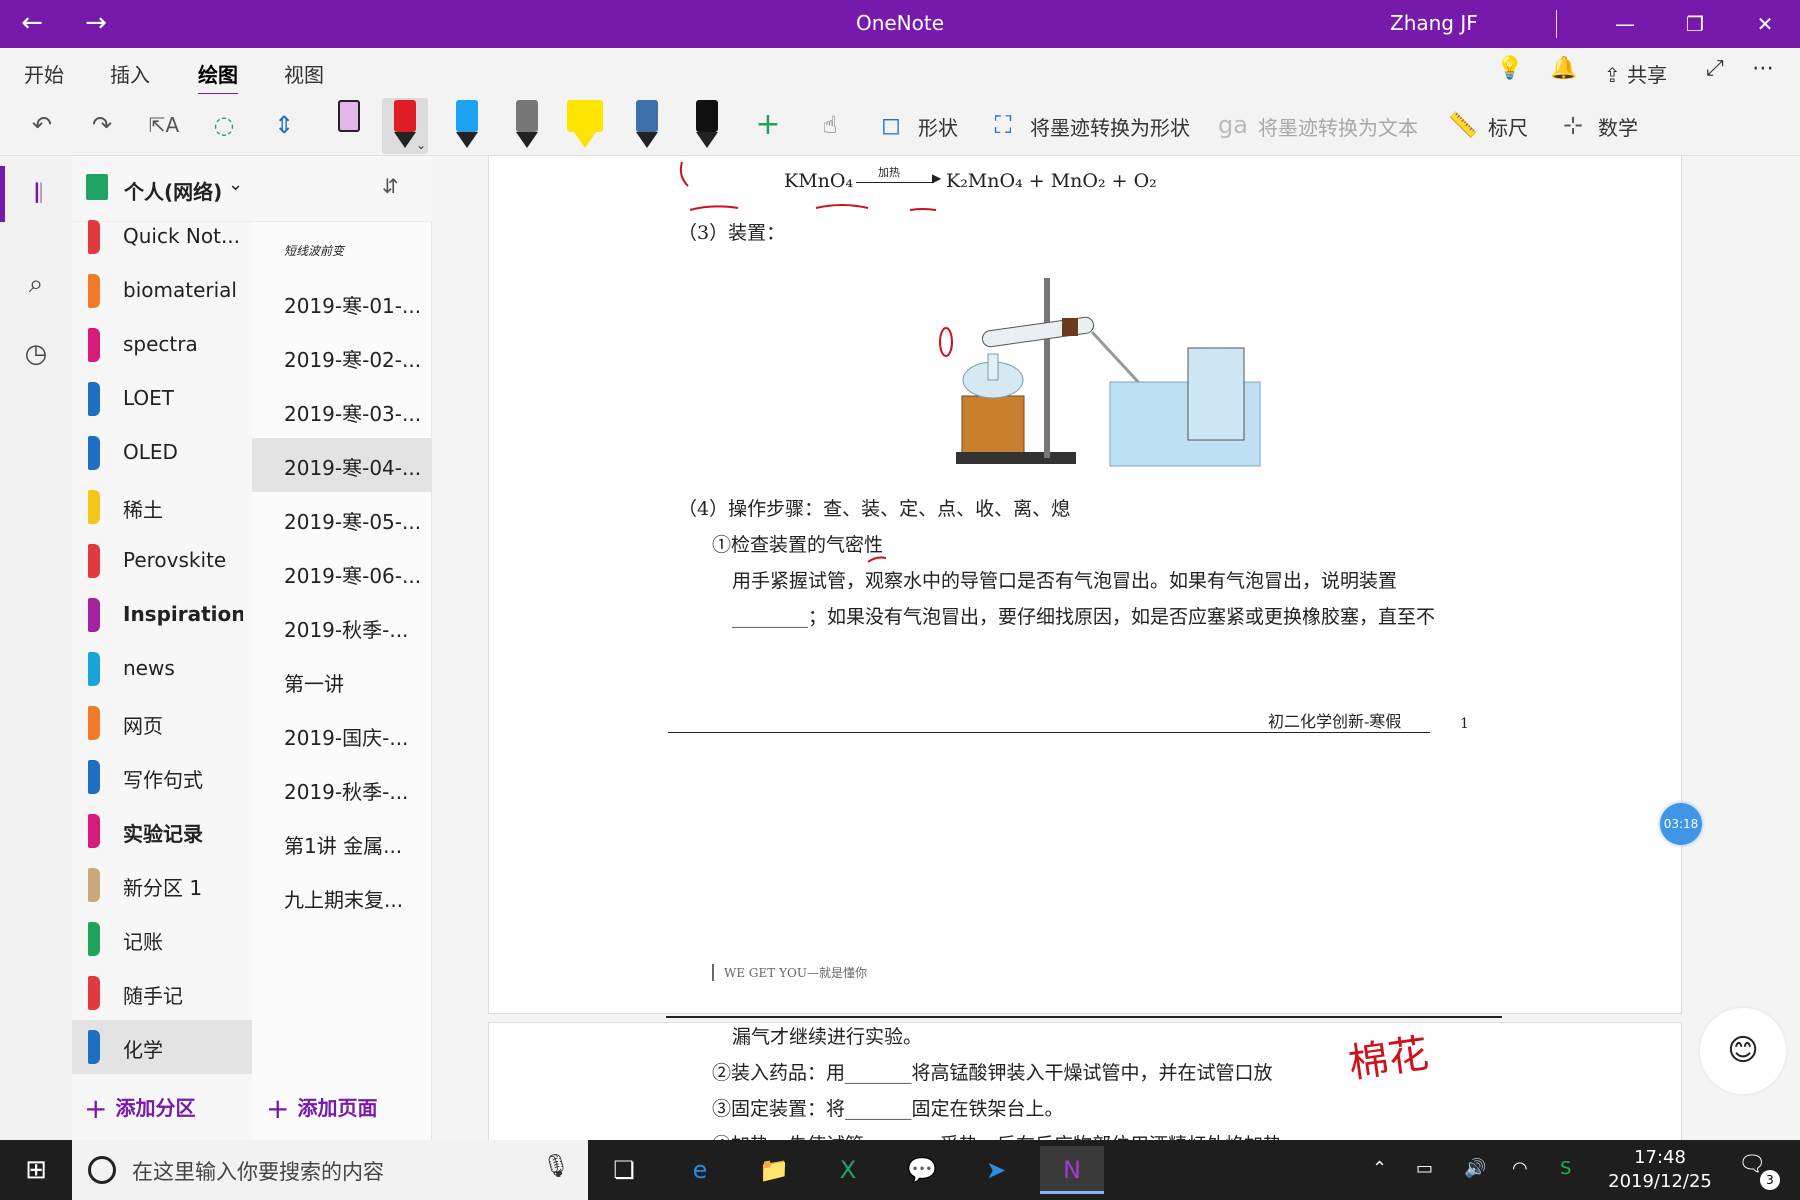 This screenshot has width=1800, height=1200. Describe the element at coordinates (938, 126) in the screenshot. I see `shapes-label: 形状` at that location.